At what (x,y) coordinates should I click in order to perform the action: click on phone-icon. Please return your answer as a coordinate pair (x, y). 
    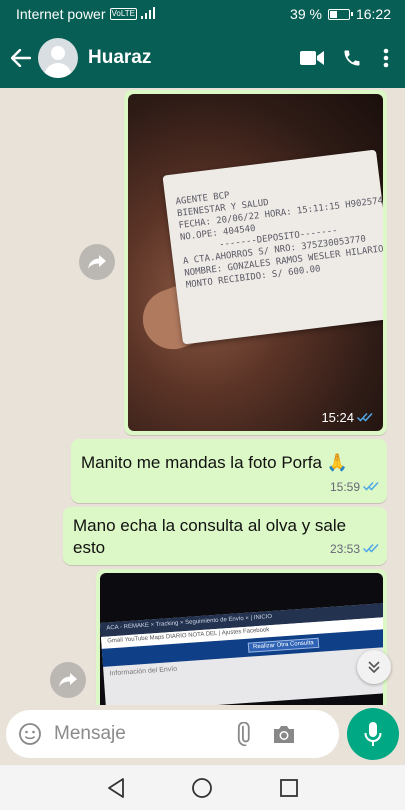
    Looking at the image, I should click on (352, 58).